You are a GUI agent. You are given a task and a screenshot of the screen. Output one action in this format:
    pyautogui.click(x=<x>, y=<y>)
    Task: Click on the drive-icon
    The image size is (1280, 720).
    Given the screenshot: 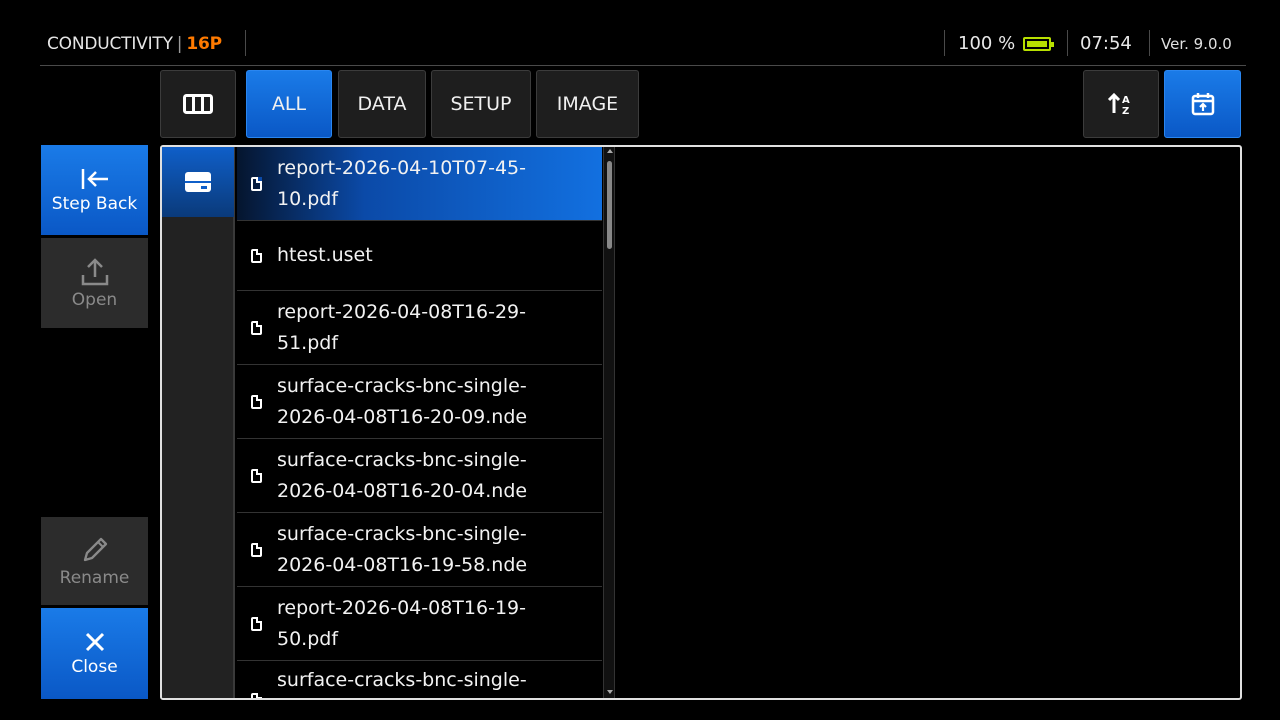 What is the action you would take?
    pyautogui.click(x=198, y=182)
    